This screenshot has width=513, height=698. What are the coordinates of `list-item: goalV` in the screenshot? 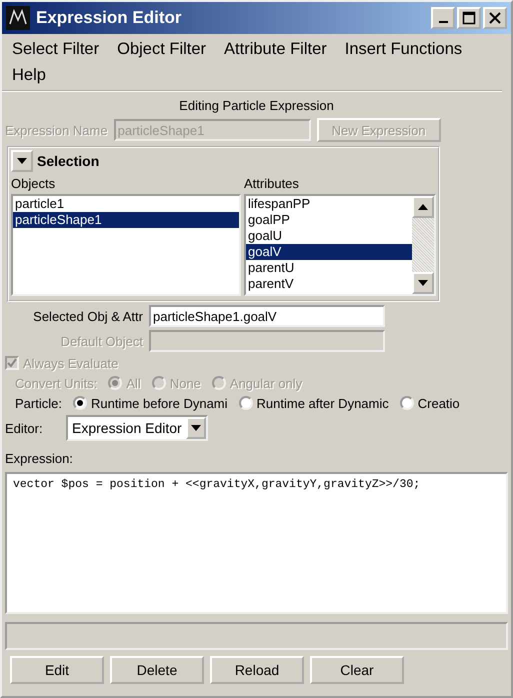 It's located at (329, 252).